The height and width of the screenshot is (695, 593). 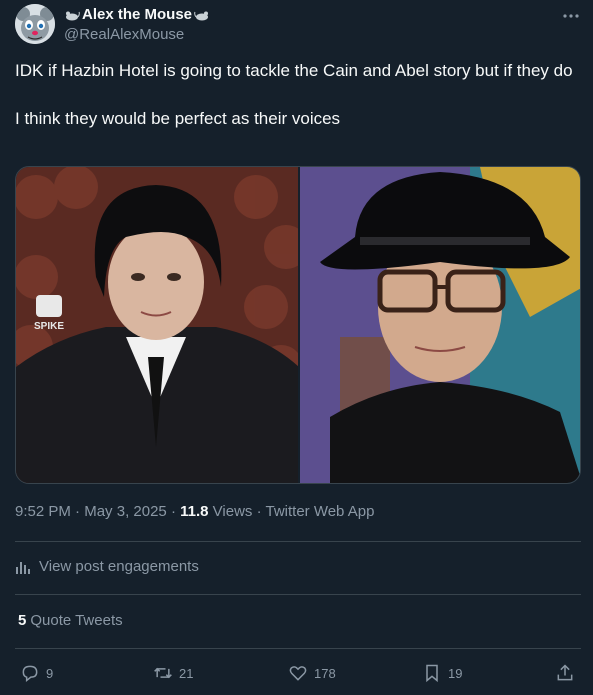 I want to click on tweet-source: Twitter Web App, so click(x=319, y=511).